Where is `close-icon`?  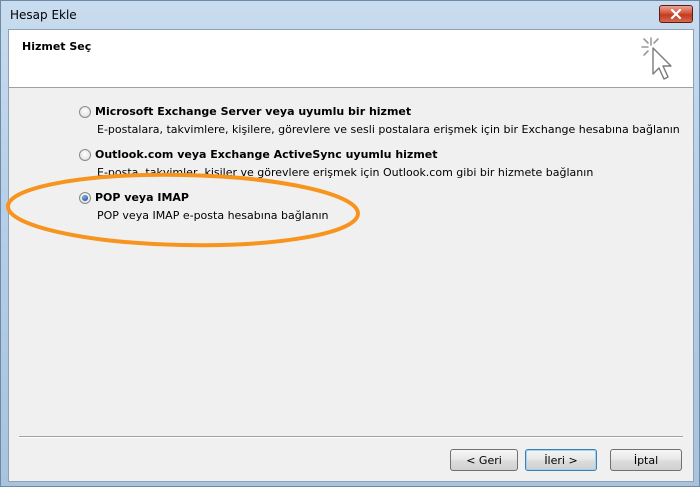
close-icon is located at coordinates (676, 14).